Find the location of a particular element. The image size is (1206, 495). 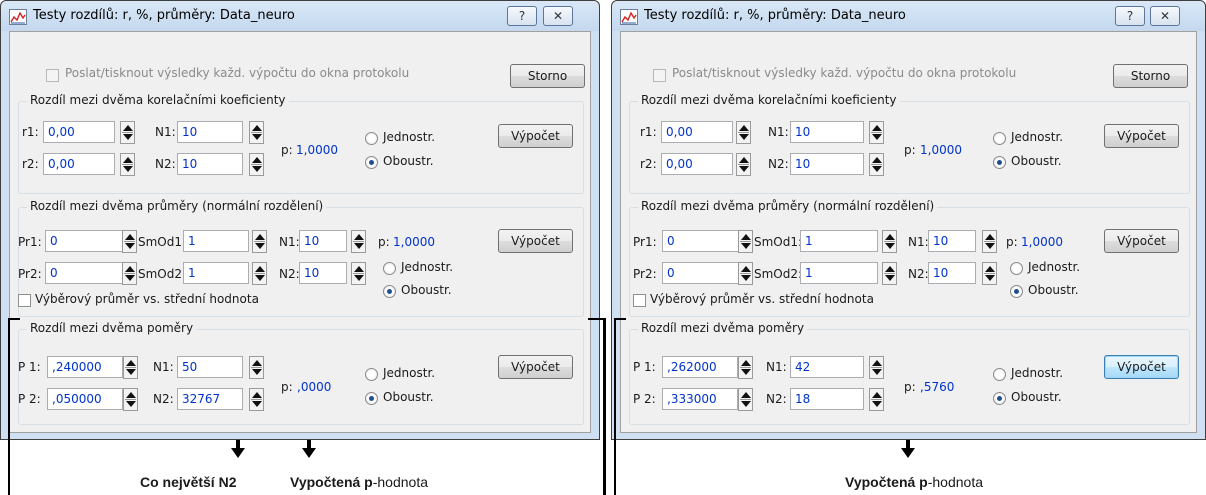

close-icon: ✕ is located at coordinates (1165, 16).